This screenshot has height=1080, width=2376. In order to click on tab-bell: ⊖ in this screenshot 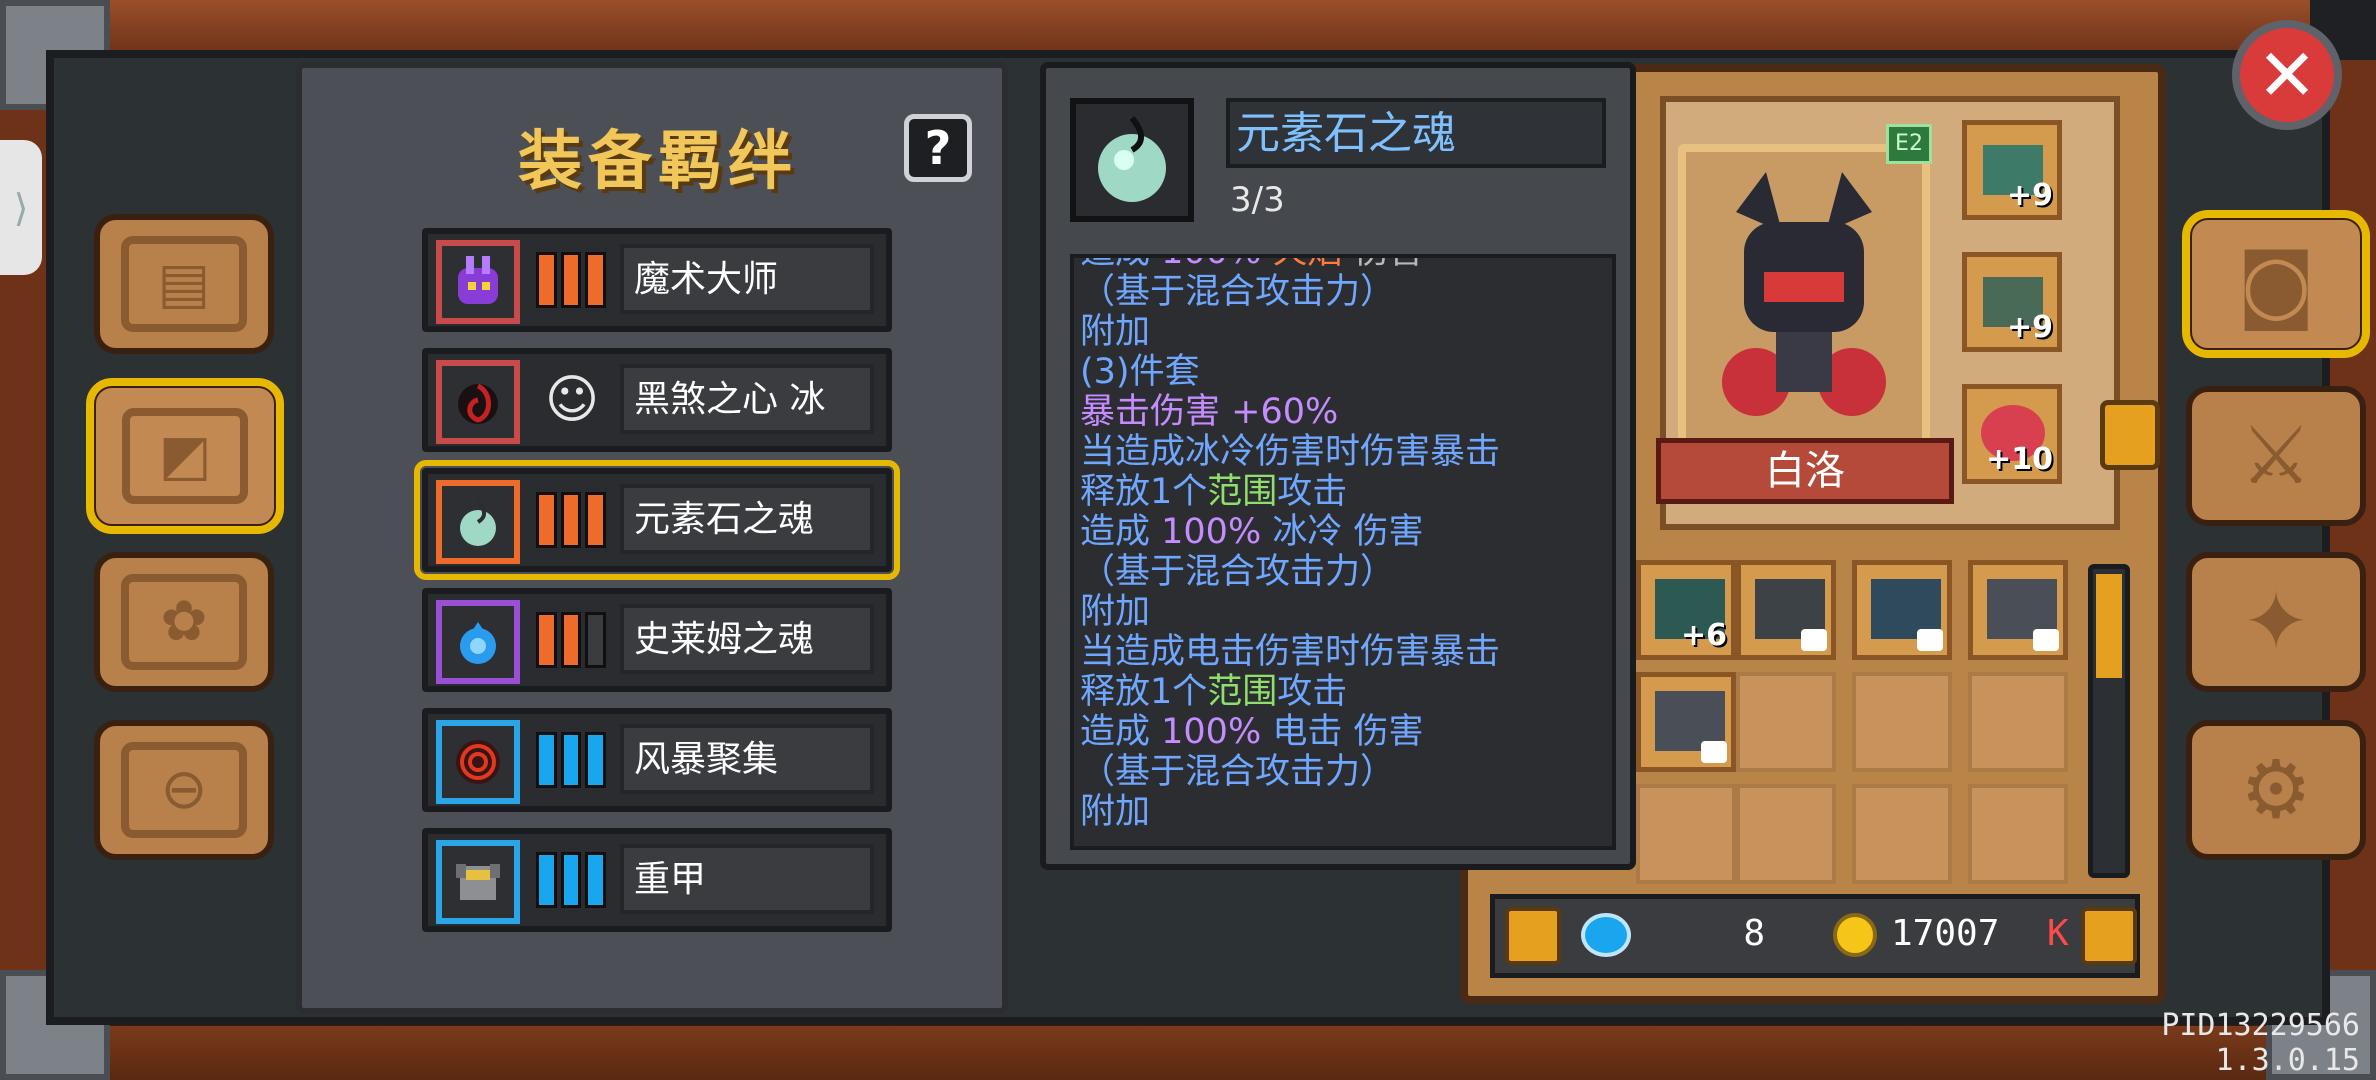, I will do `click(184, 790)`.